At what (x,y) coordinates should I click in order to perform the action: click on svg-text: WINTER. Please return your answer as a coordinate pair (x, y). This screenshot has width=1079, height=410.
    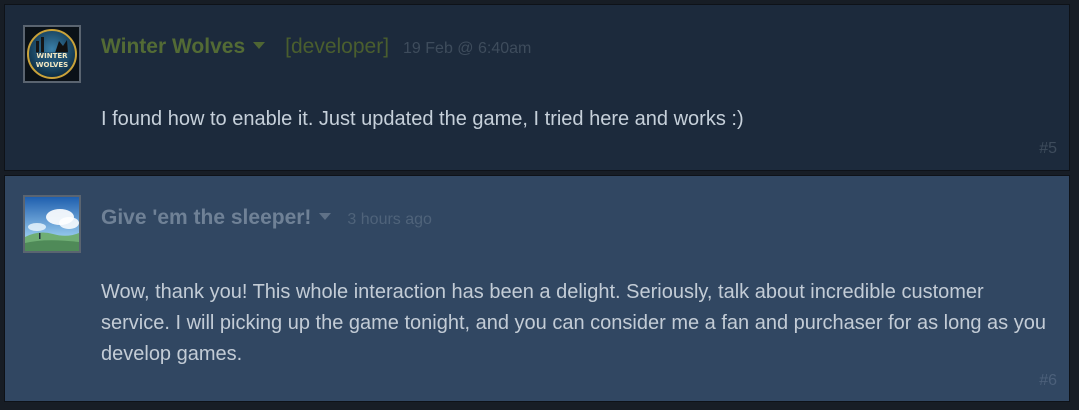
    Looking at the image, I should click on (52, 56).